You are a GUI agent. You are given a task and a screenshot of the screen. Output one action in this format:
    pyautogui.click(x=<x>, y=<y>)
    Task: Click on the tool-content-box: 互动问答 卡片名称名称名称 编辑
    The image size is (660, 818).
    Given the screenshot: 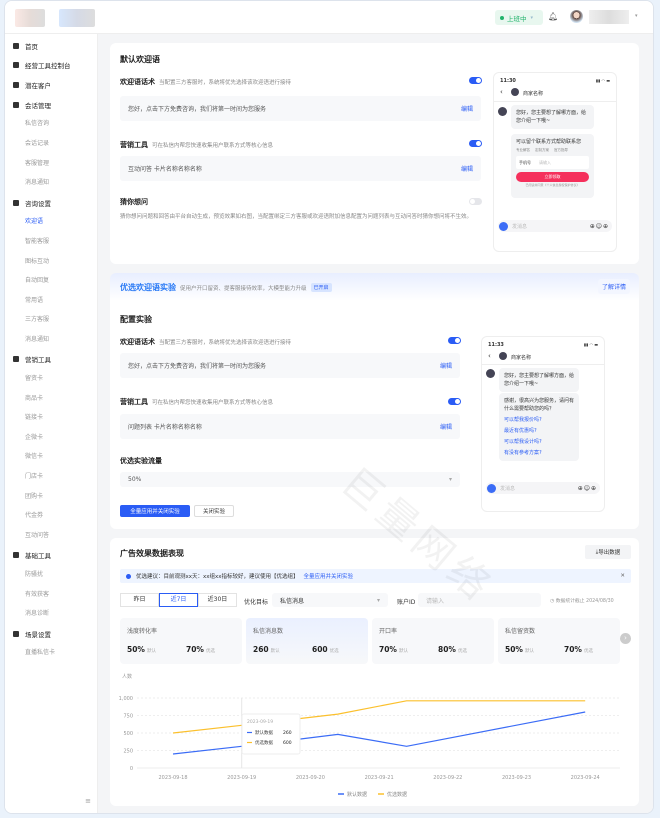 What is the action you would take?
    pyautogui.click(x=300, y=168)
    